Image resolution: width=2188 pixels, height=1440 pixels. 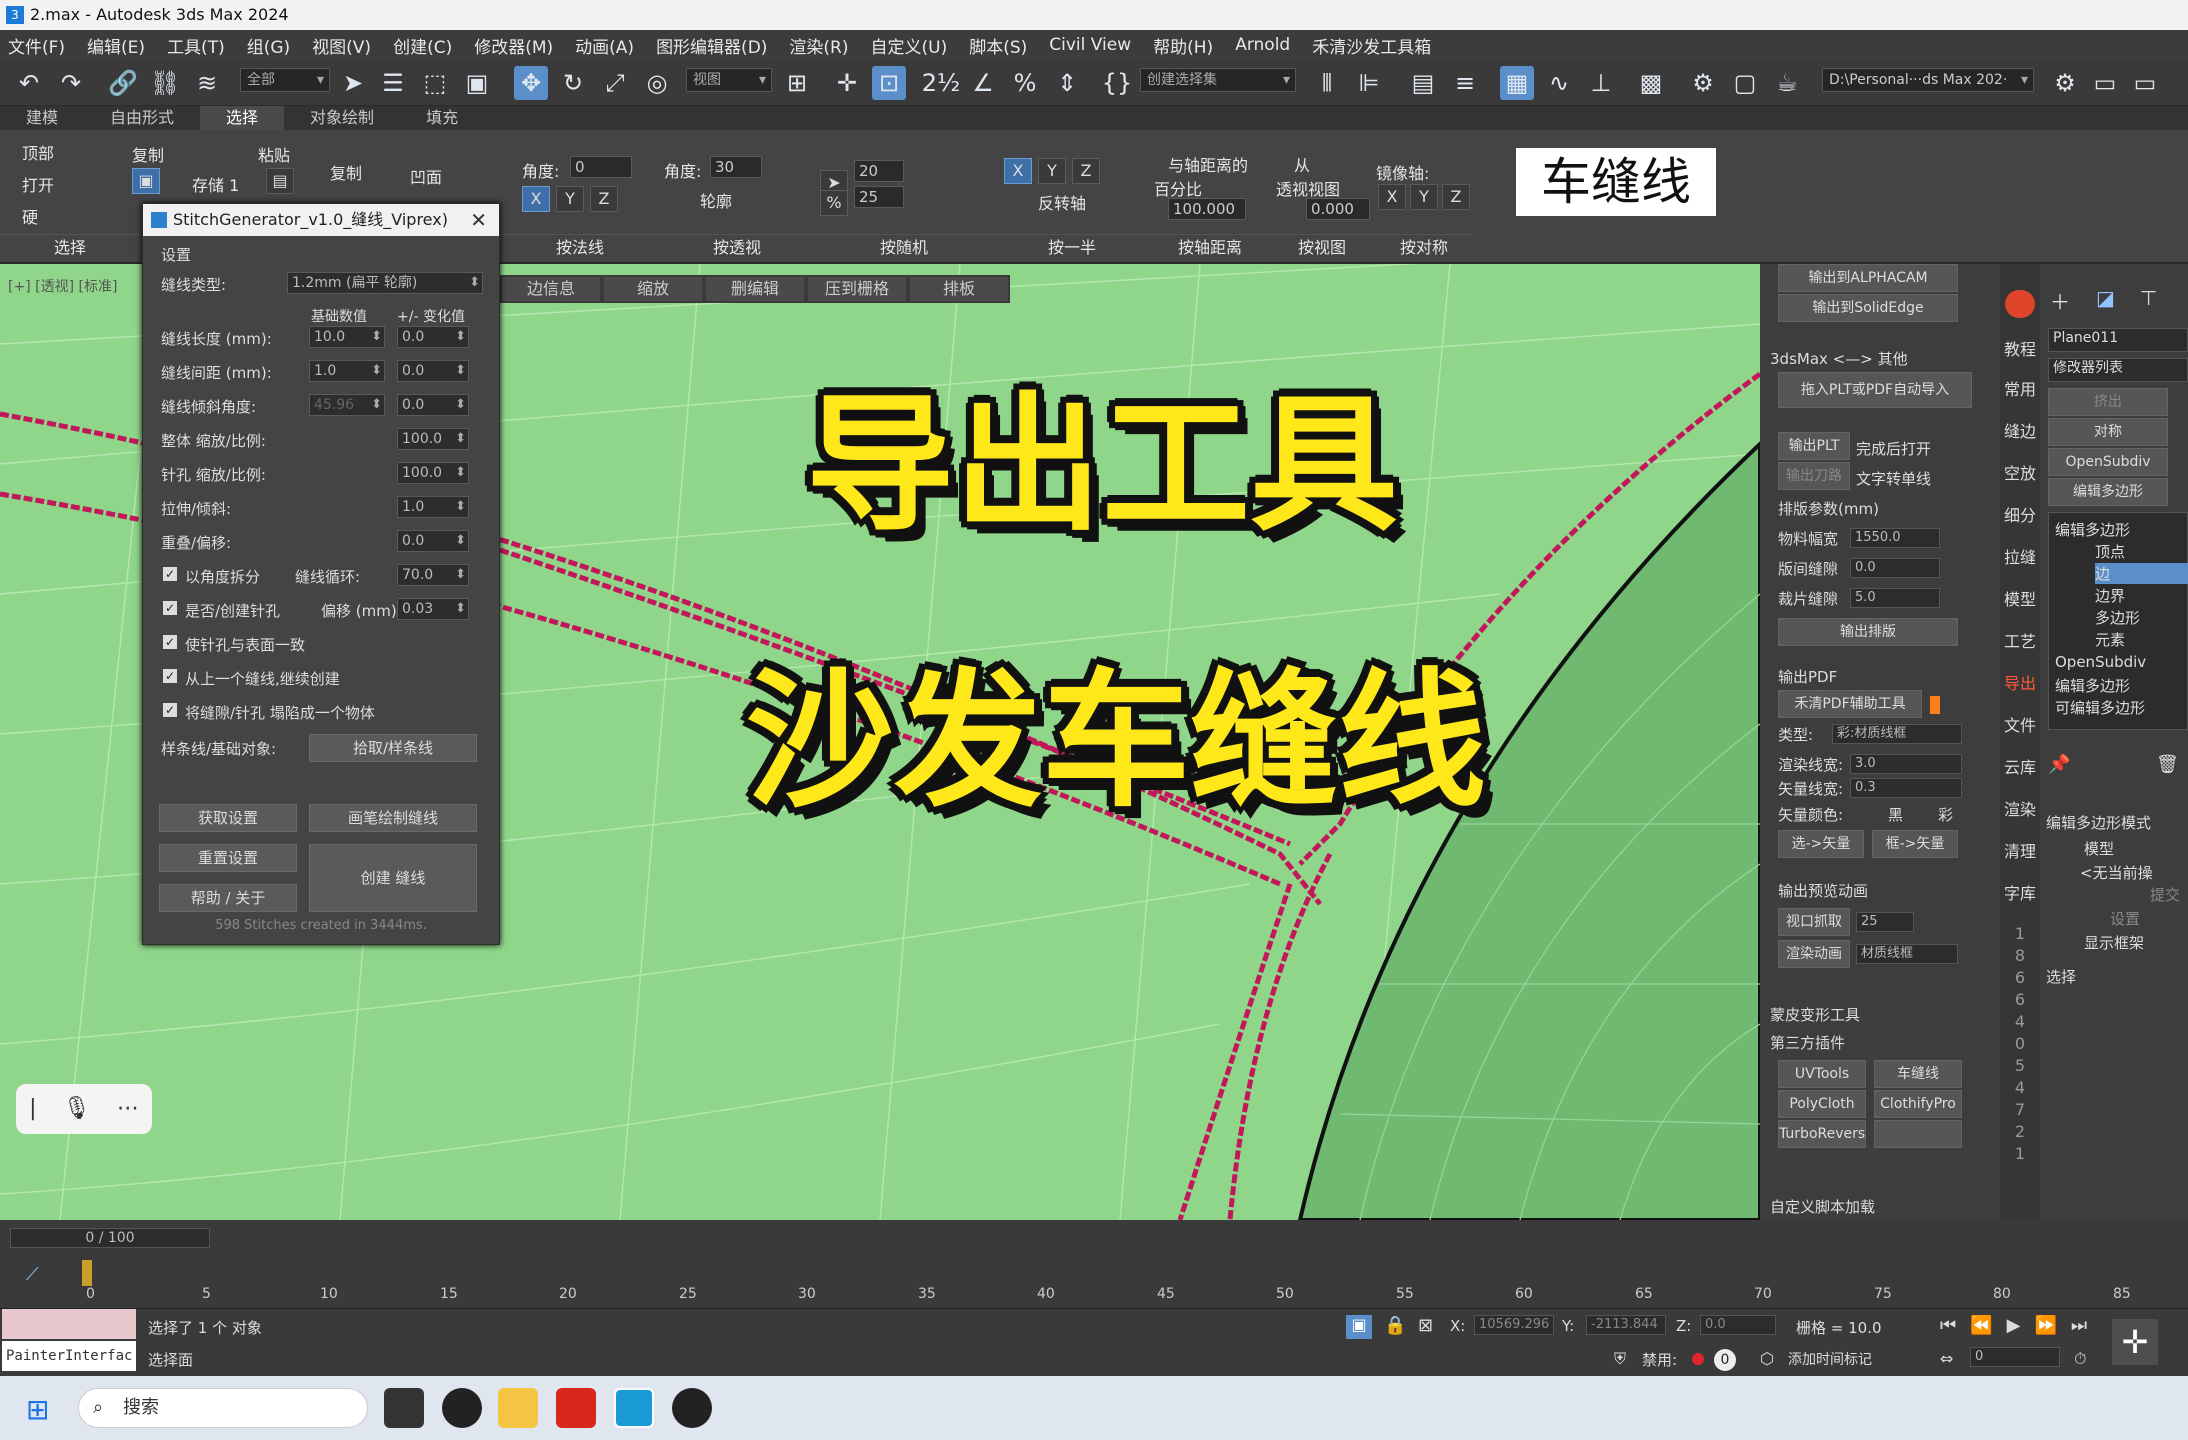 What do you see at coordinates (1262, 45) in the screenshot?
I see `menu-arnold: Arnold` at bounding box center [1262, 45].